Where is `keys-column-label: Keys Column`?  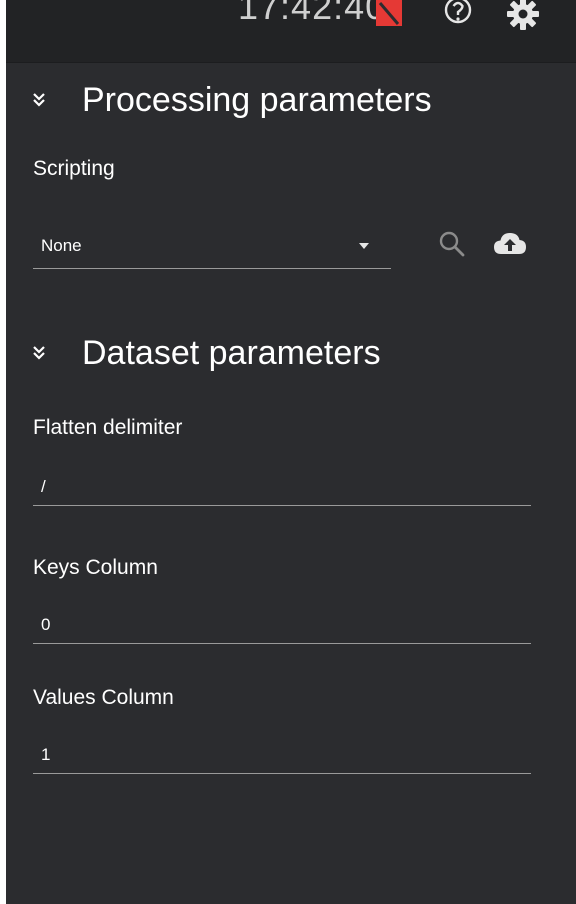 keys-column-label: Keys Column is located at coordinates (95, 567).